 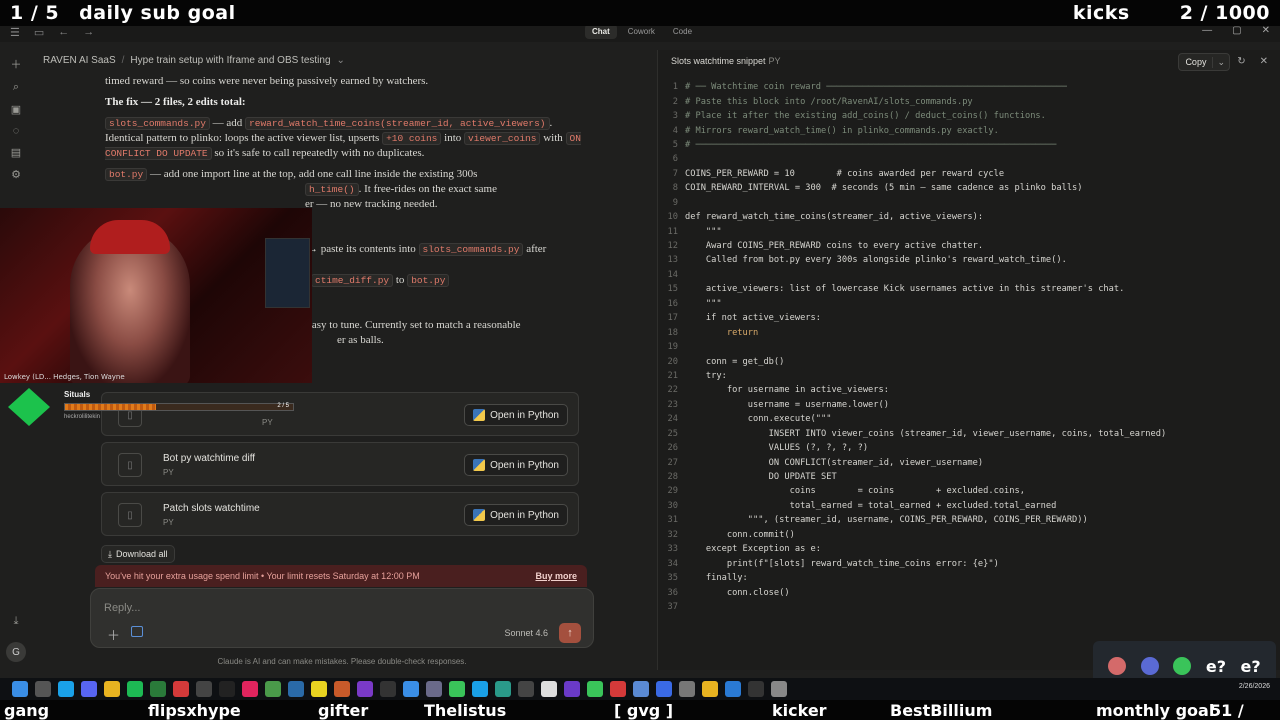 What do you see at coordinates (640, 13) in the screenshot?
I see `stream-overlay-top: 1 / 5 daily sub goal kicks 2 / 1000` at bounding box center [640, 13].